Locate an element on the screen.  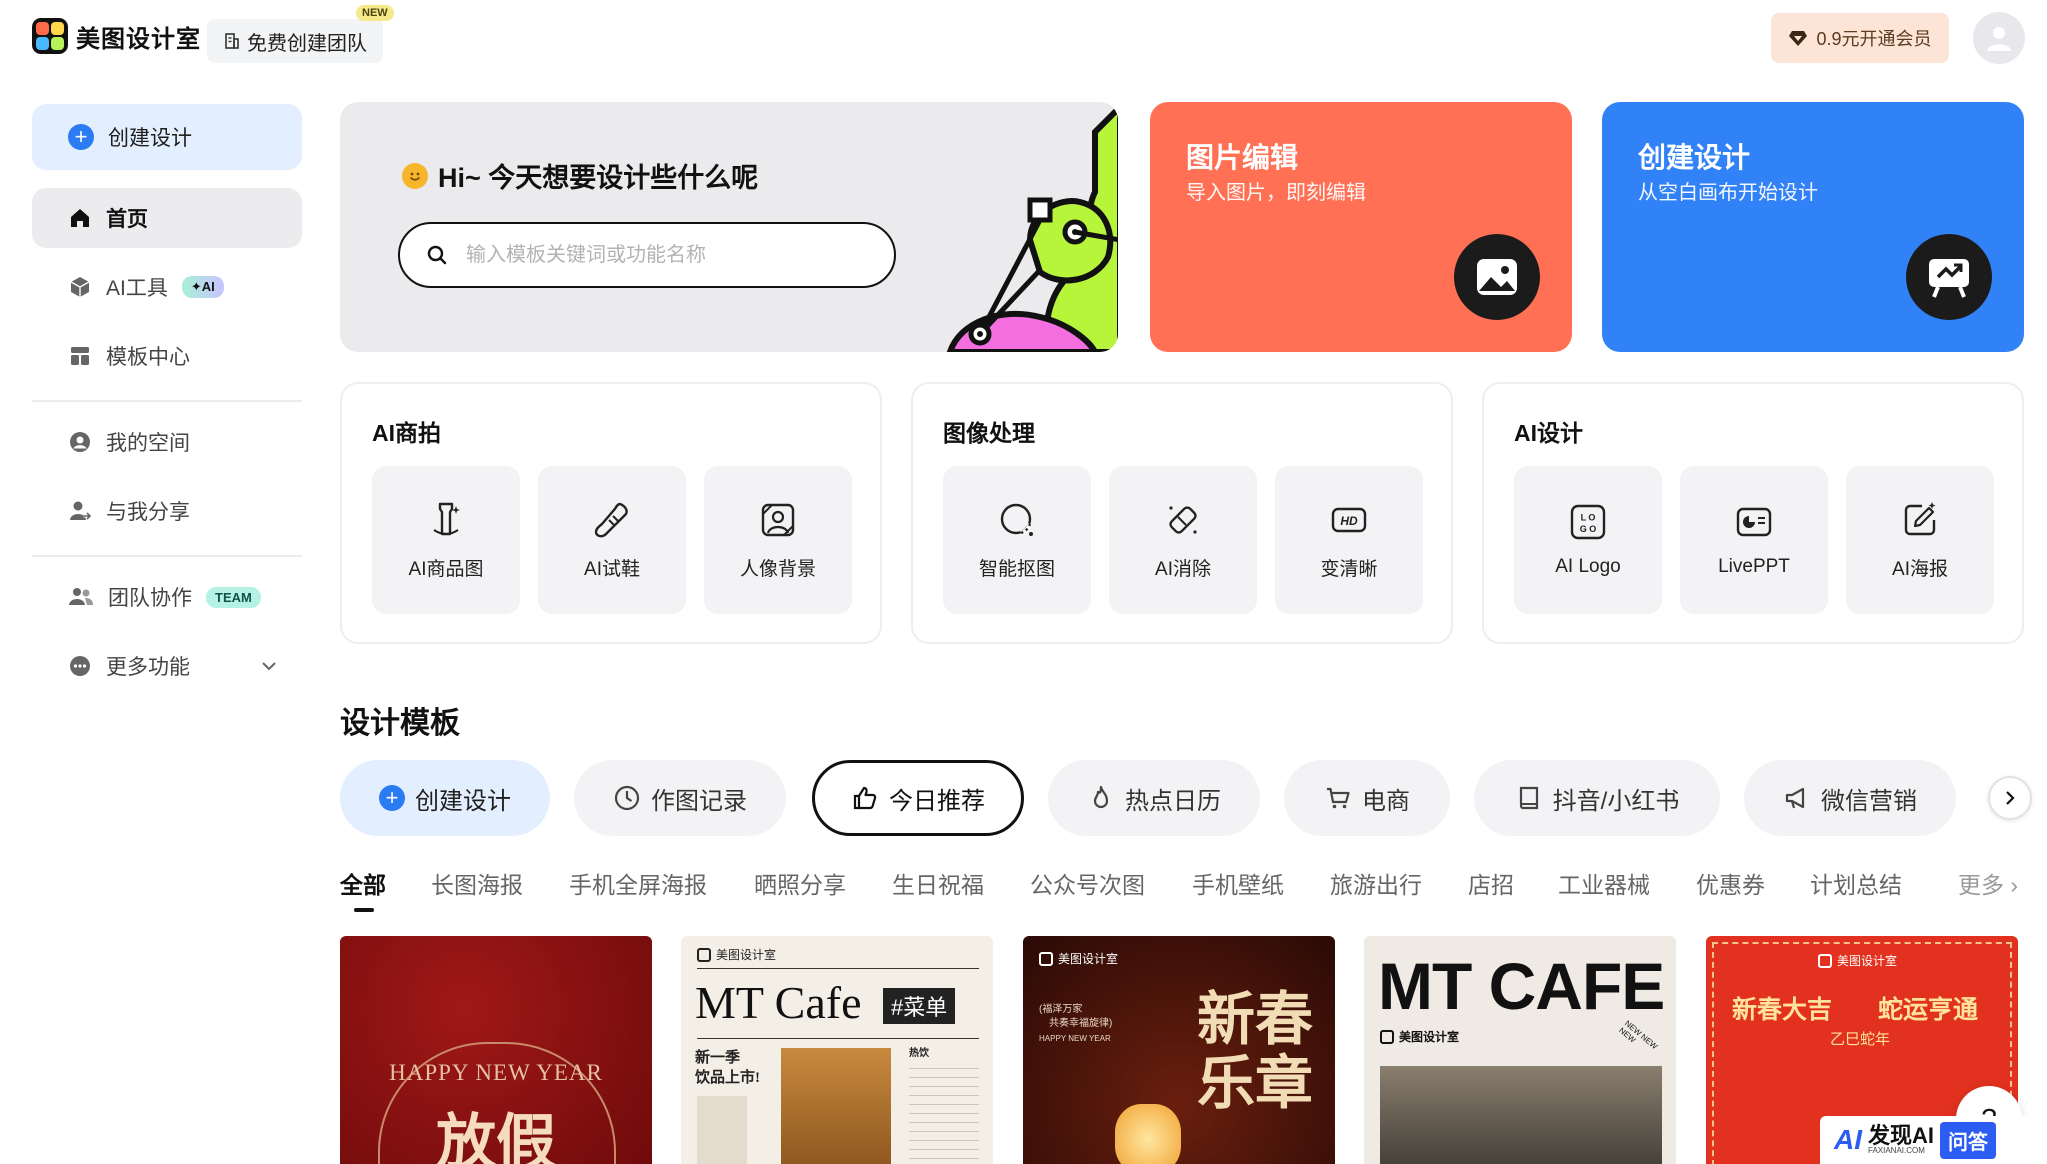
app-logo: 美图设计室 is located at coordinates (116, 36).